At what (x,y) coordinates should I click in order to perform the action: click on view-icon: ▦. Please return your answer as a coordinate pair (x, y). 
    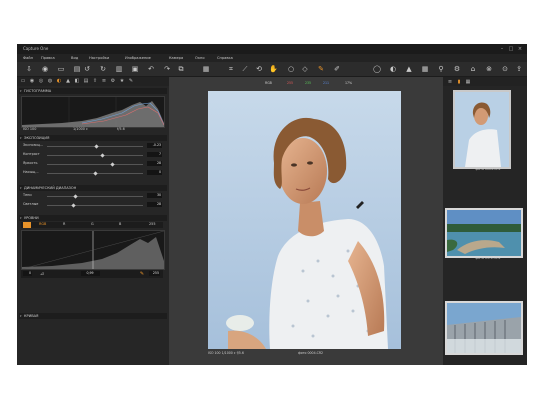
    Looking at the image, I should click on (468, 82).